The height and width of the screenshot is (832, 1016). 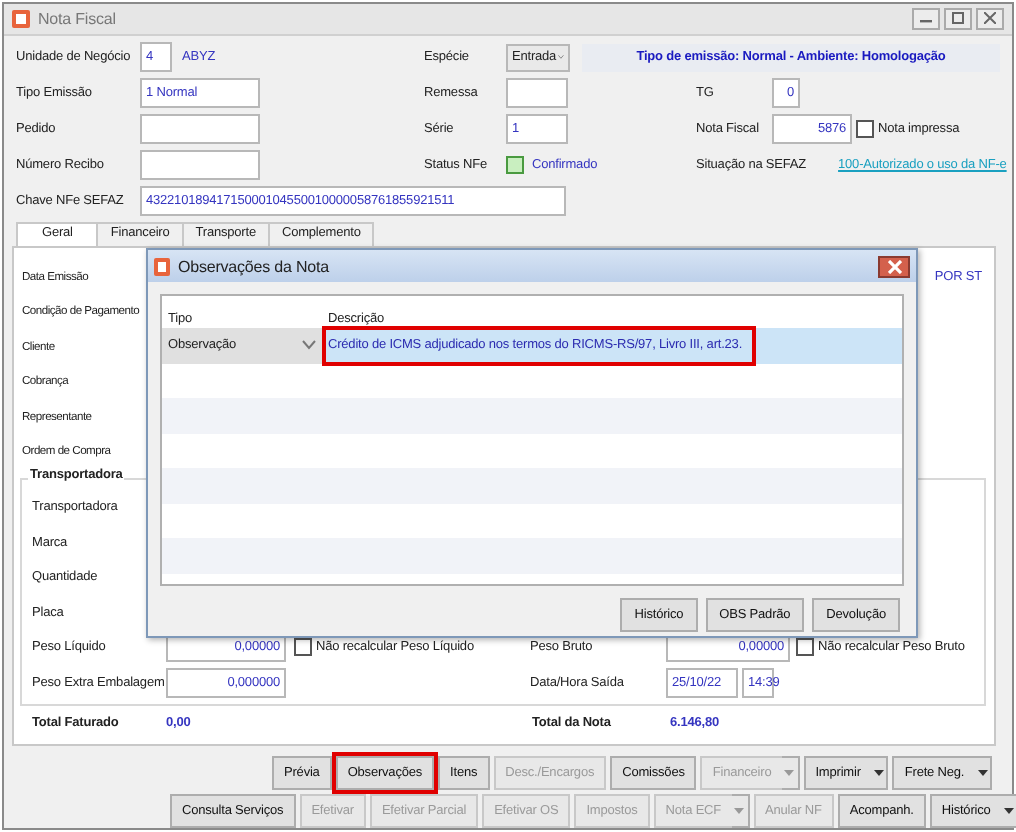 What do you see at coordinates (77, 18) in the screenshot?
I see `window-title: Nota Fiscal` at bounding box center [77, 18].